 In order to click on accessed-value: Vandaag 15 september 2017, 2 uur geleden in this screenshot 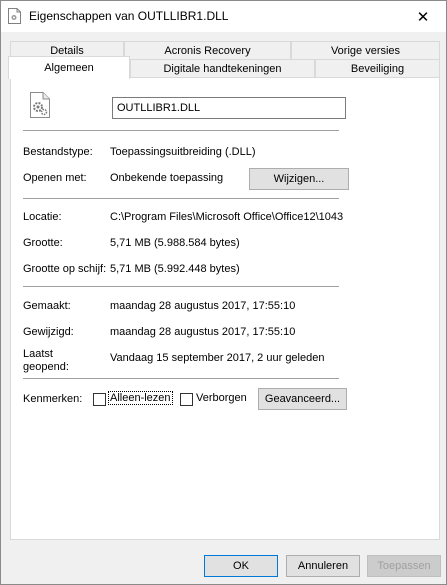, I will do `click(217, 358)`.